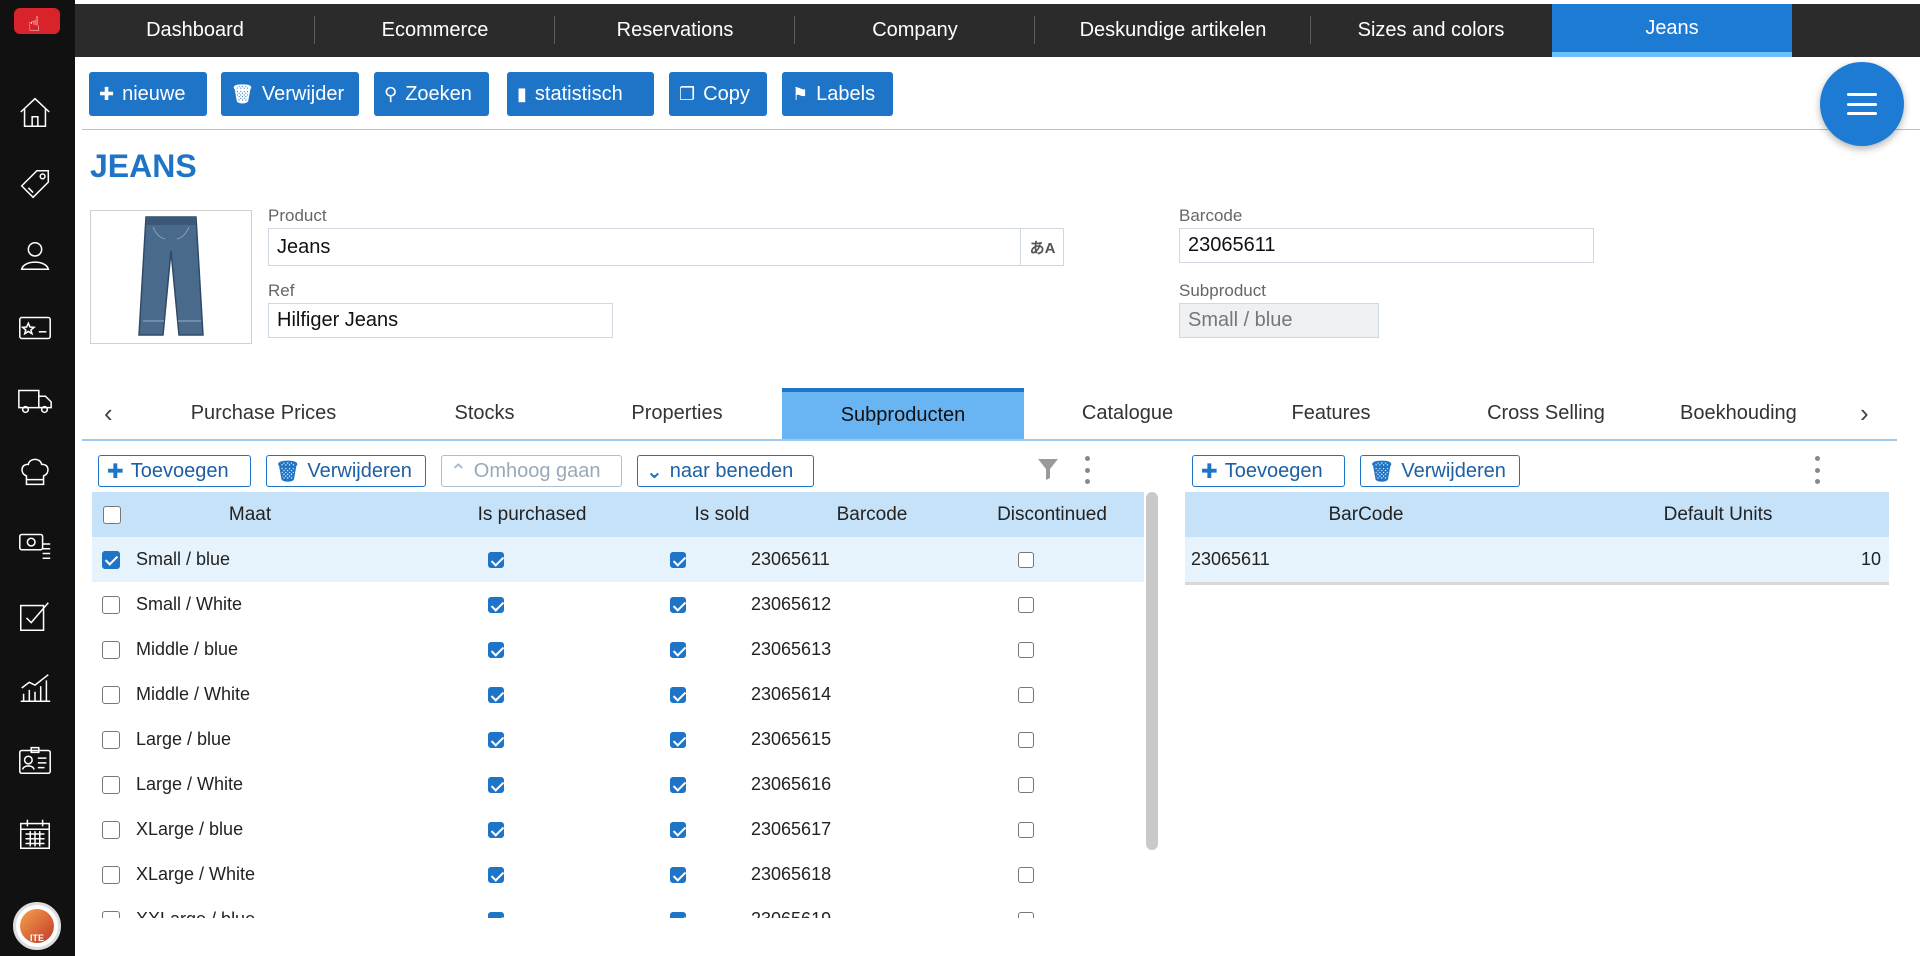 Image resolution: width=1920 pixels, height=956 pixels. I want to click on column-header-barcode-2: BarCode, so click(1366, 514).